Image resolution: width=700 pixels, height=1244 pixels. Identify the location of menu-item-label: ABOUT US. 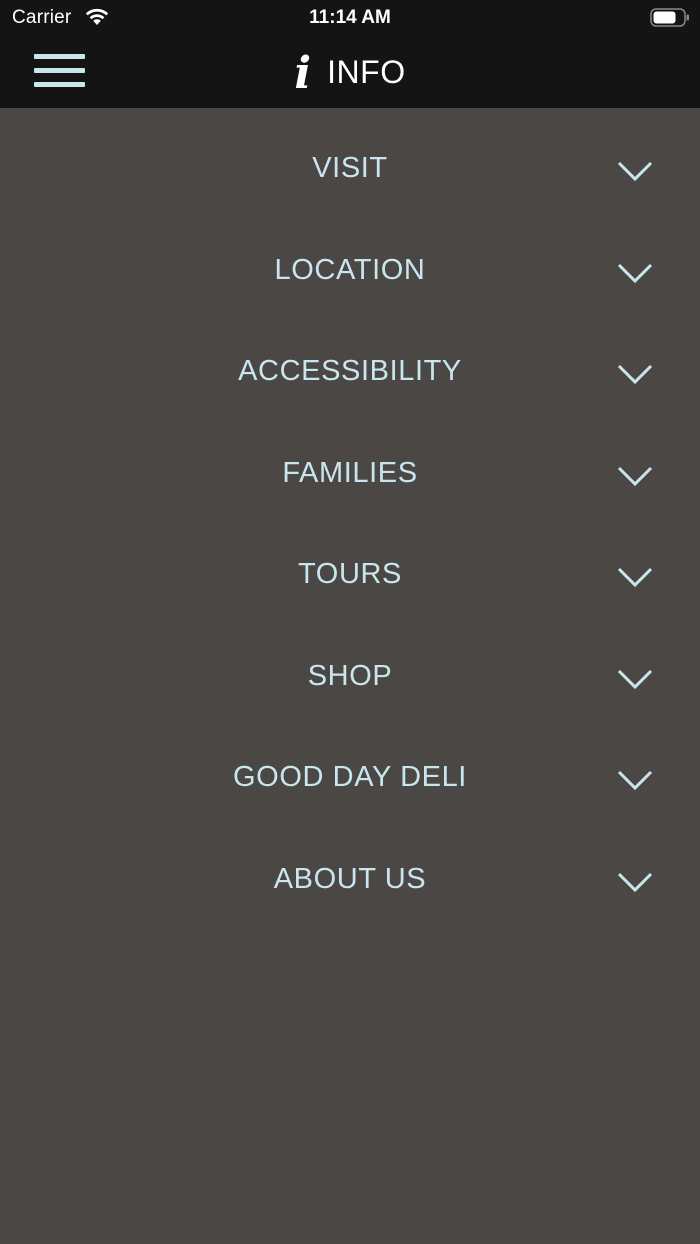
(350, 878).